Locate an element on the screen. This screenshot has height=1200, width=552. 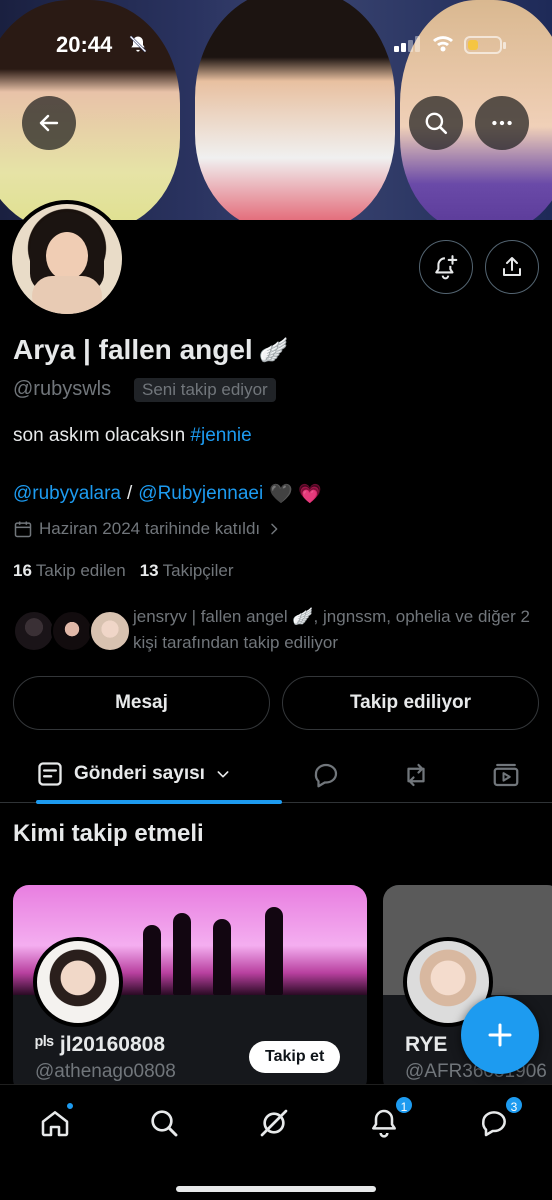
followers-label: Takipçiler is located at coordinates (198, 570).